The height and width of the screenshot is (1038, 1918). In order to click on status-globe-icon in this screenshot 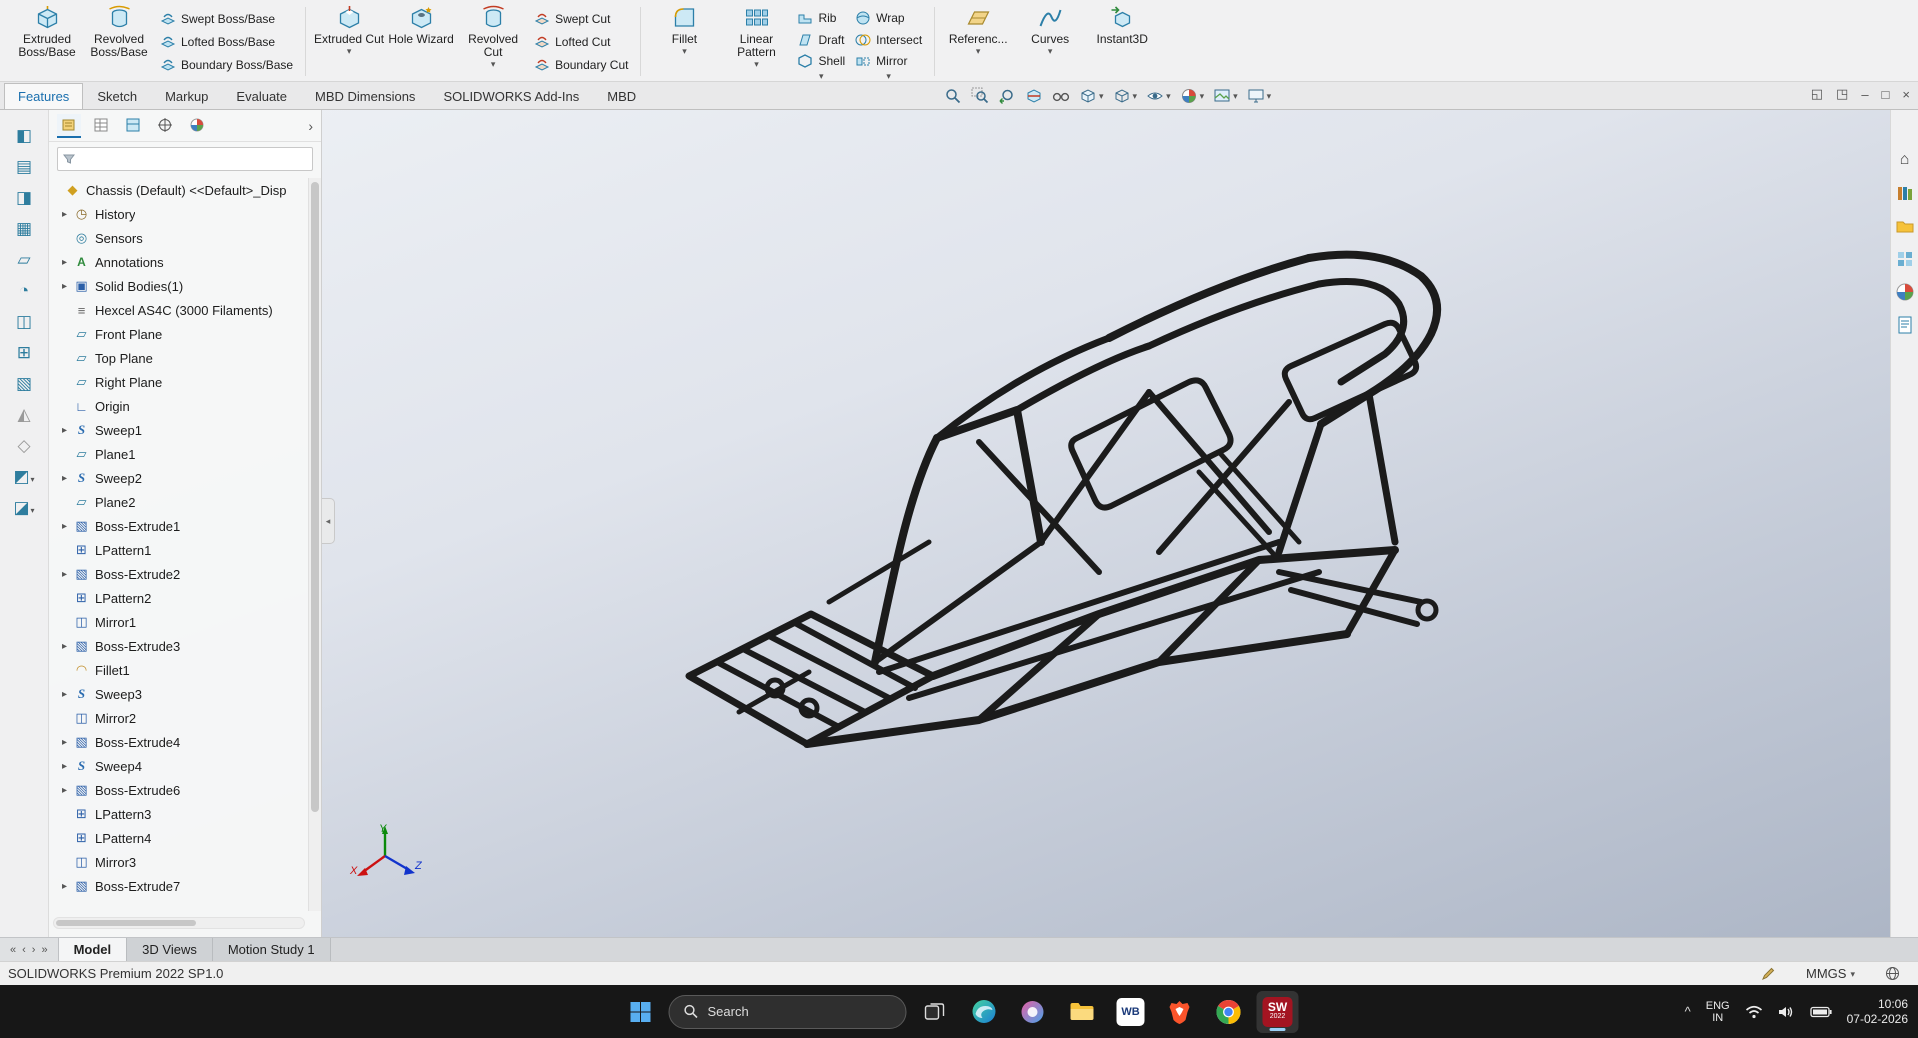, I will do `click(1892, 973)`.